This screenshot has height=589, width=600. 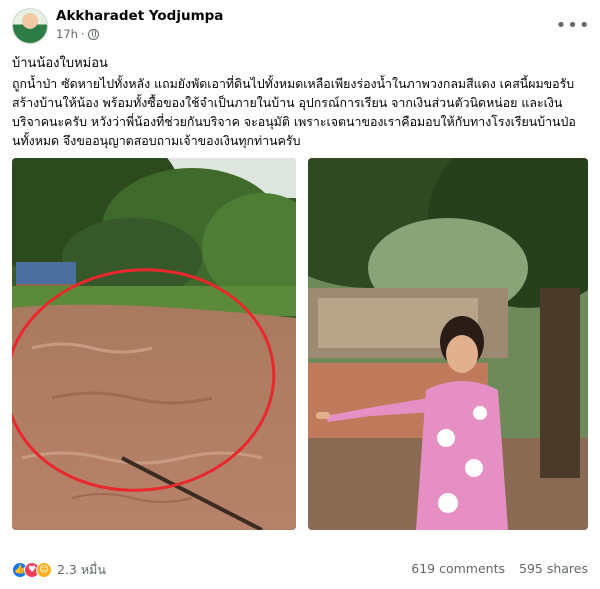 I want to click on post-footer: 👍 ♥ ☺ 2.3 หมื่น 619 comments 595 shares, so click(x=300, y=569).